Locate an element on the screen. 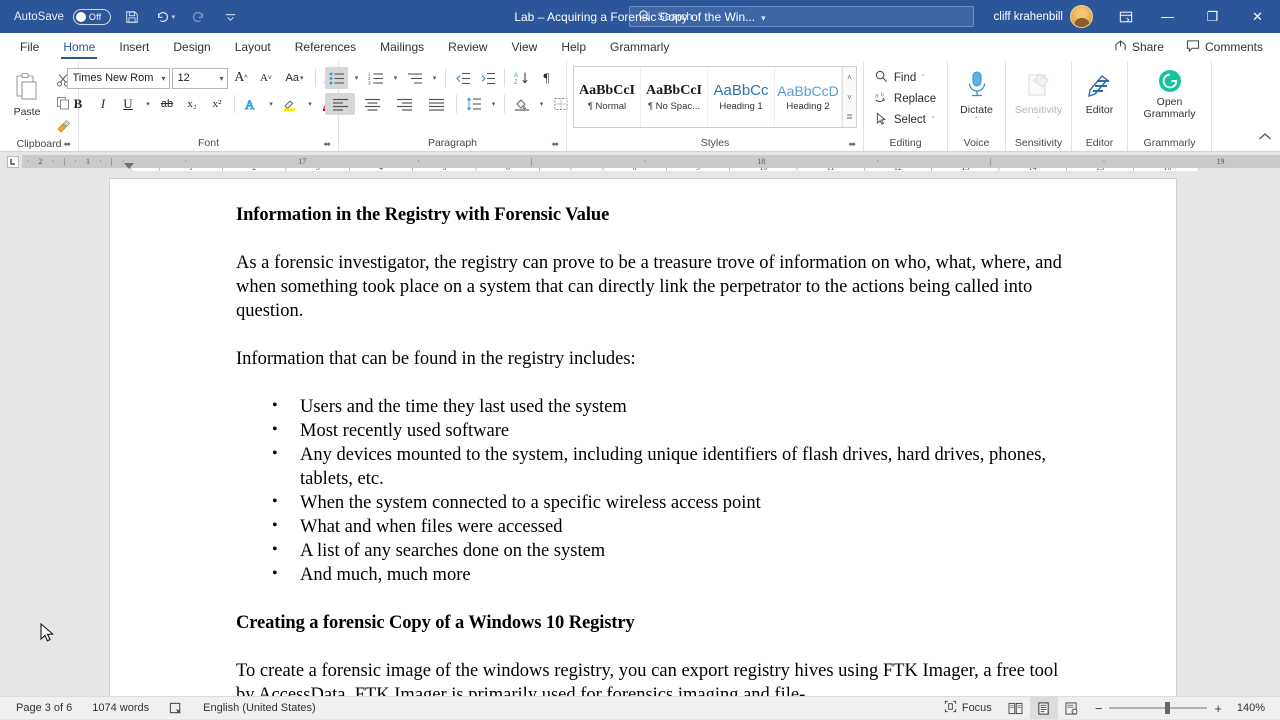 The height and width of the screenshot is (720, 1280). ribbon-display-options-icon is located at coordinates (1126, 16).